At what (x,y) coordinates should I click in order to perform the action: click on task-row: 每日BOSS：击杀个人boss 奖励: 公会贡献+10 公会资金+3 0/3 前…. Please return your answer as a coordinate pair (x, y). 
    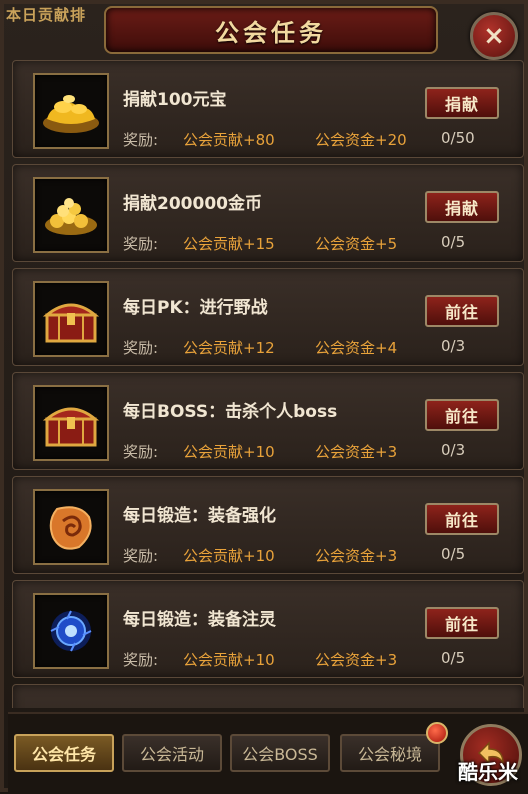
    Looking at the image, I should click on (268, 421).